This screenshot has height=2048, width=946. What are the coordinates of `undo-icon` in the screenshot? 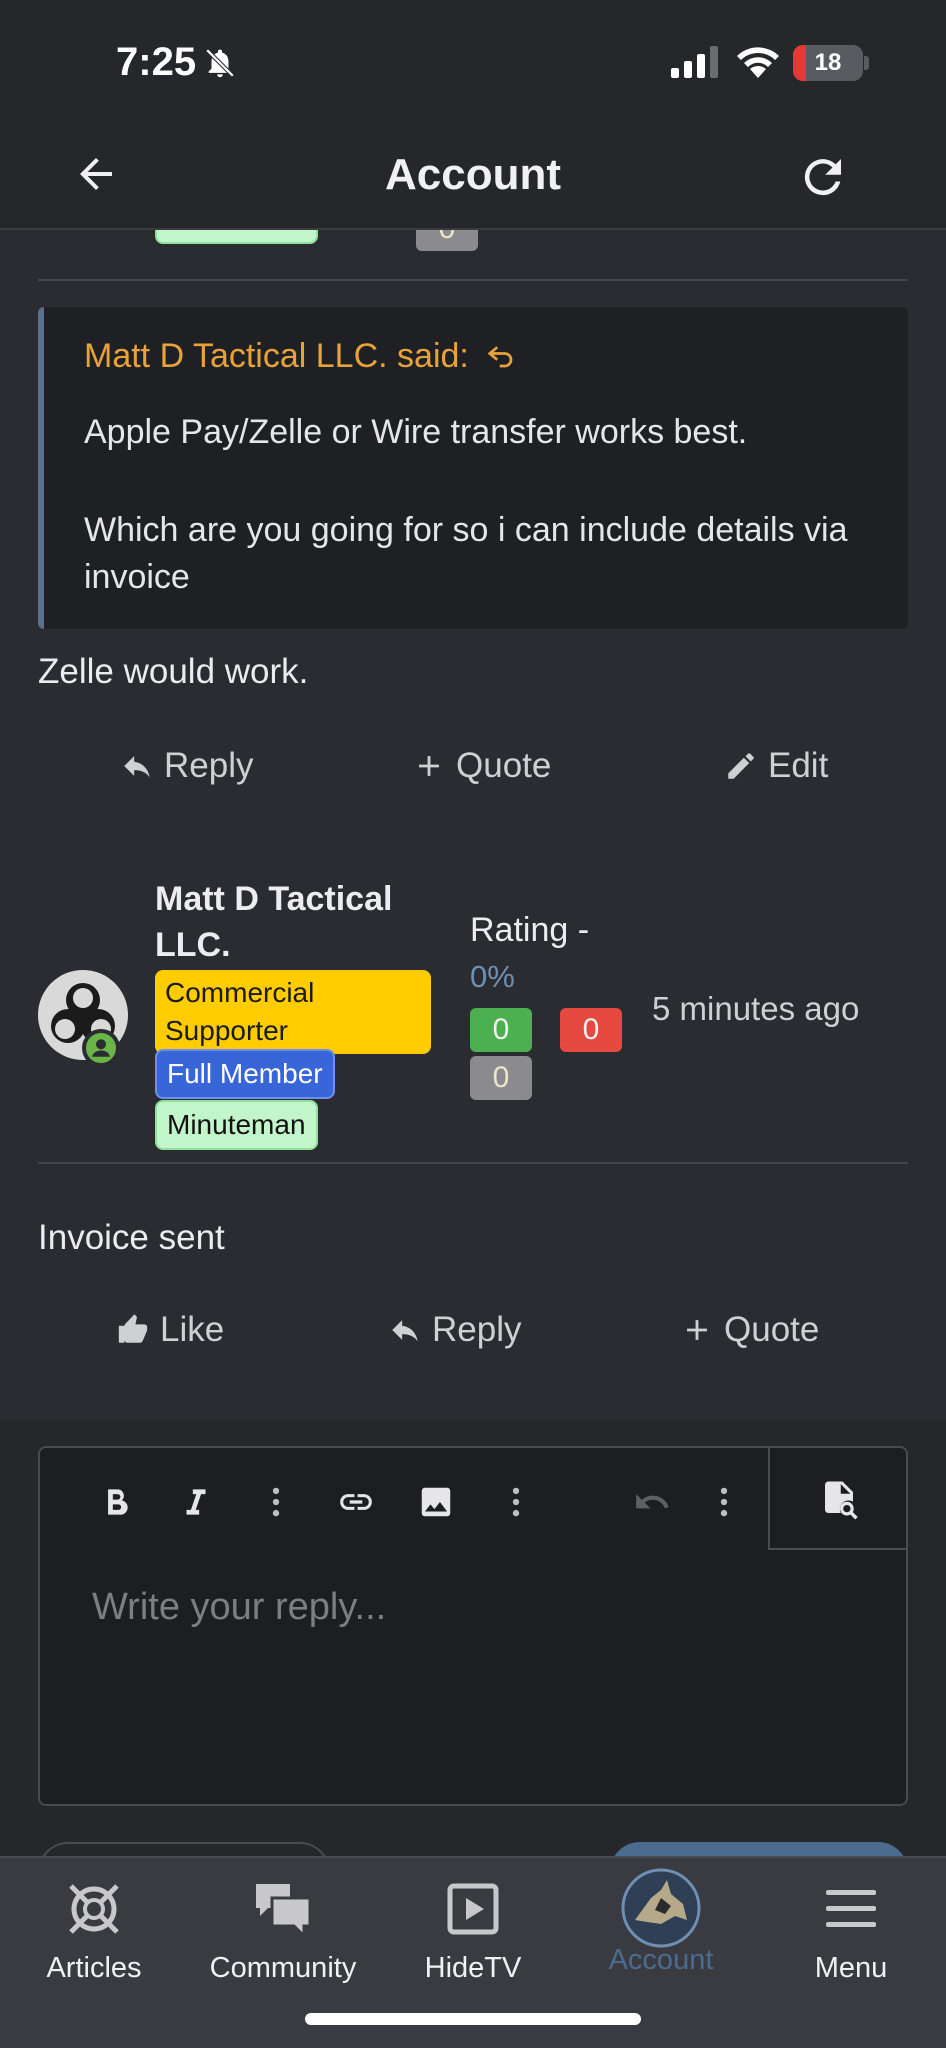 It's located at (652, 1501).